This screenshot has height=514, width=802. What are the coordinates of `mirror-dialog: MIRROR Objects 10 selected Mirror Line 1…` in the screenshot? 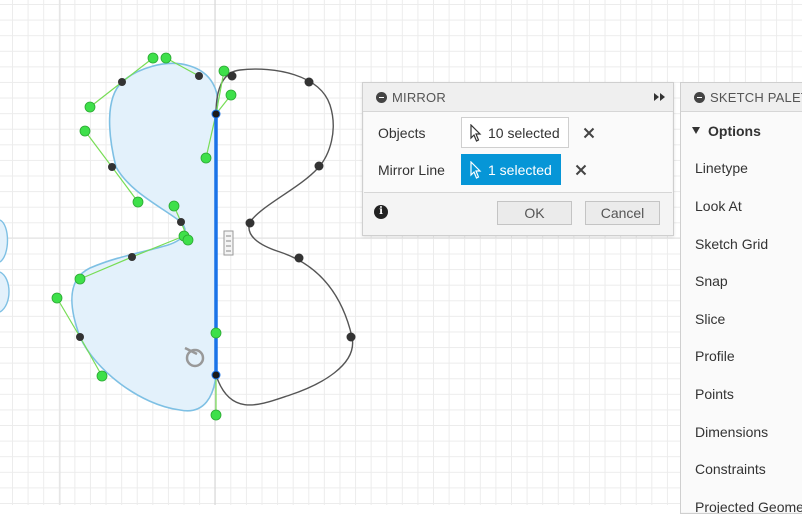 It's located at (518, 159).